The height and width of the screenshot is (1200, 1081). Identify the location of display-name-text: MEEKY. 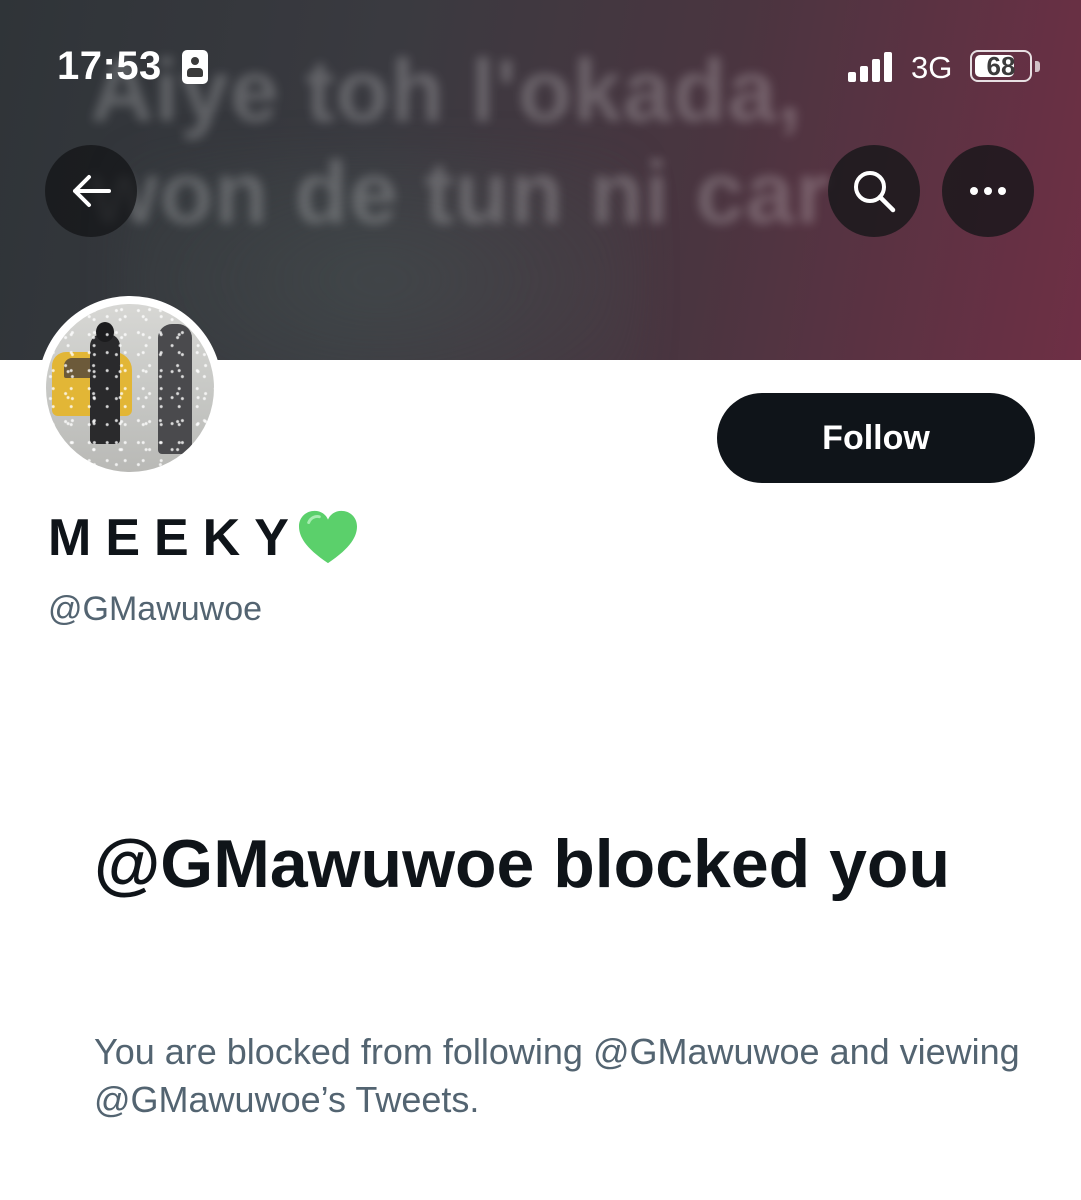
(175, 538).